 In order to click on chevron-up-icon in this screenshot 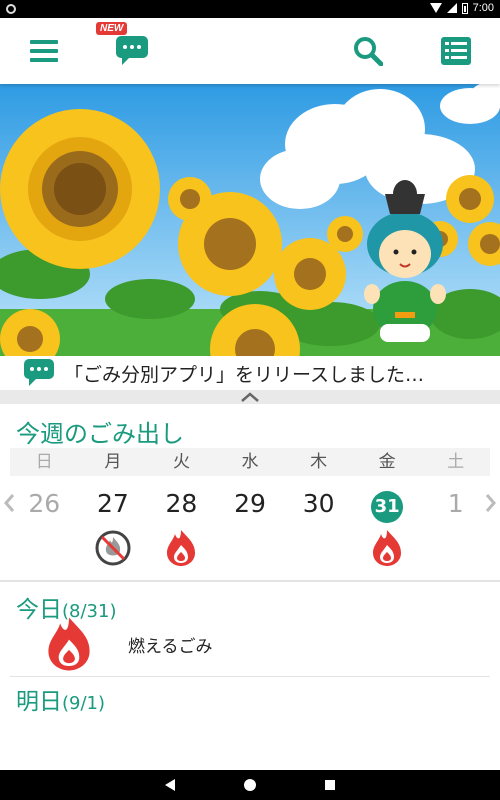, I will do `click(250, 397)`.